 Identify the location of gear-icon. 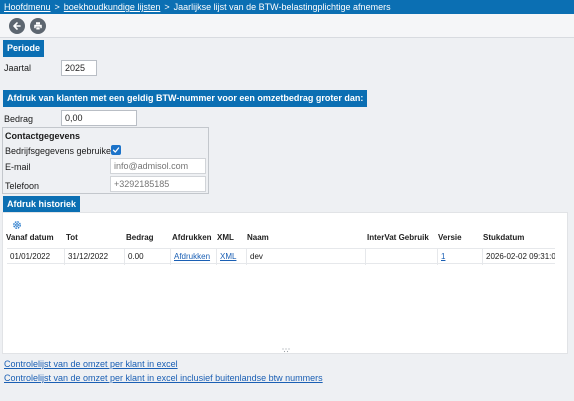
(17, 225).